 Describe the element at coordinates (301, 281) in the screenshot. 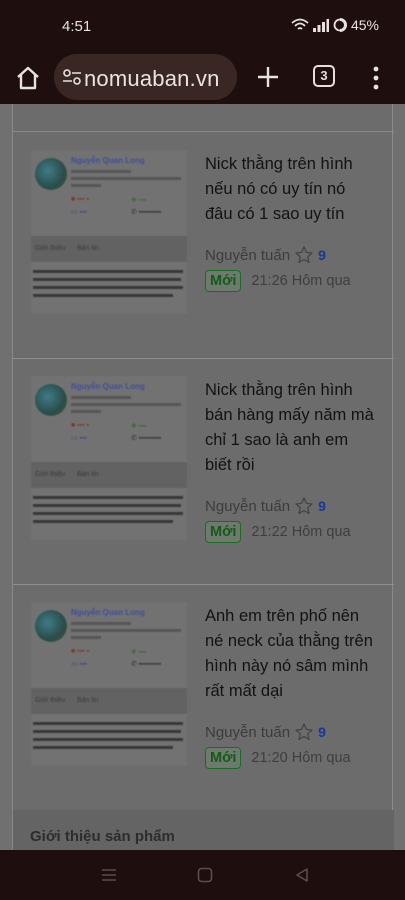

I see `post-time: 21:26 Hôm qua` at that location.